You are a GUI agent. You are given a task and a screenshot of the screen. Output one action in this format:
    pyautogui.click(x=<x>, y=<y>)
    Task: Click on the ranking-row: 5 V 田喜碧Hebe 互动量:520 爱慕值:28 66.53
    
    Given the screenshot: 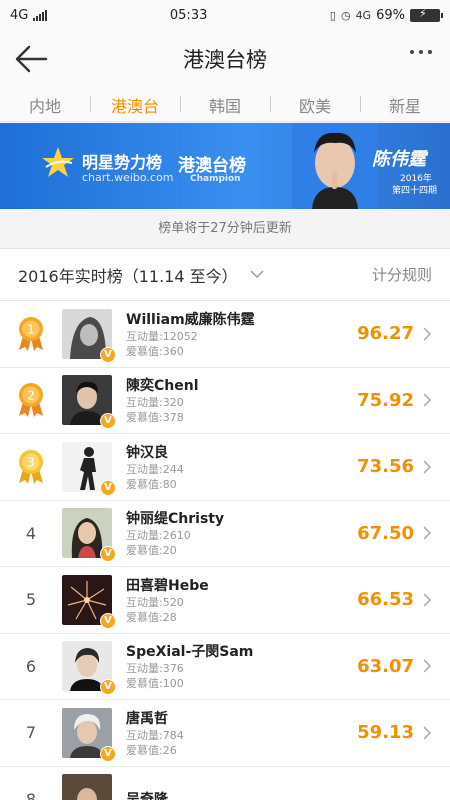 What is the action you would take?
    pyautogui.click(x=225, y=600)
    